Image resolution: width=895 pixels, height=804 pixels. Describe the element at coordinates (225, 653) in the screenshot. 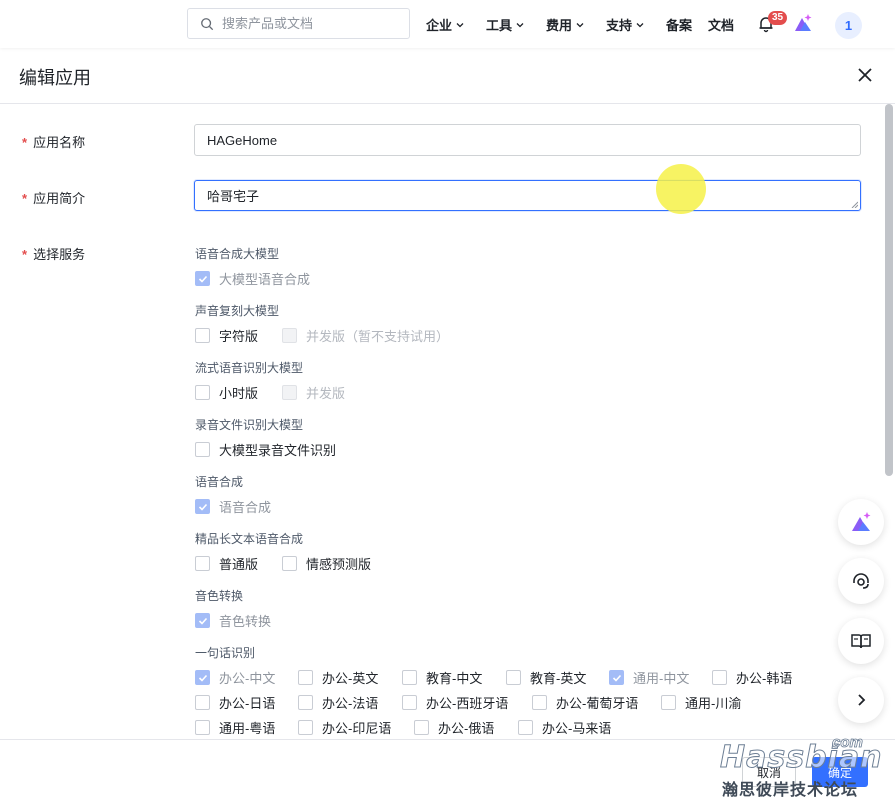

I see `group-title: 一句话识别` at that location.